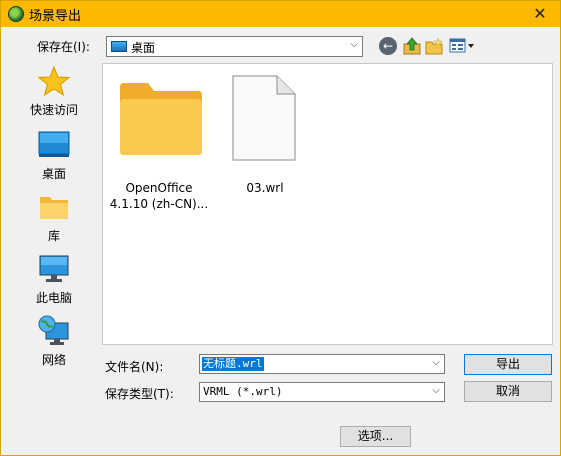 This screenshot has height=456, width=561. Describe the element at coordinates (508, 364) in the screenshot. I see `export-button: 导出` at that location.